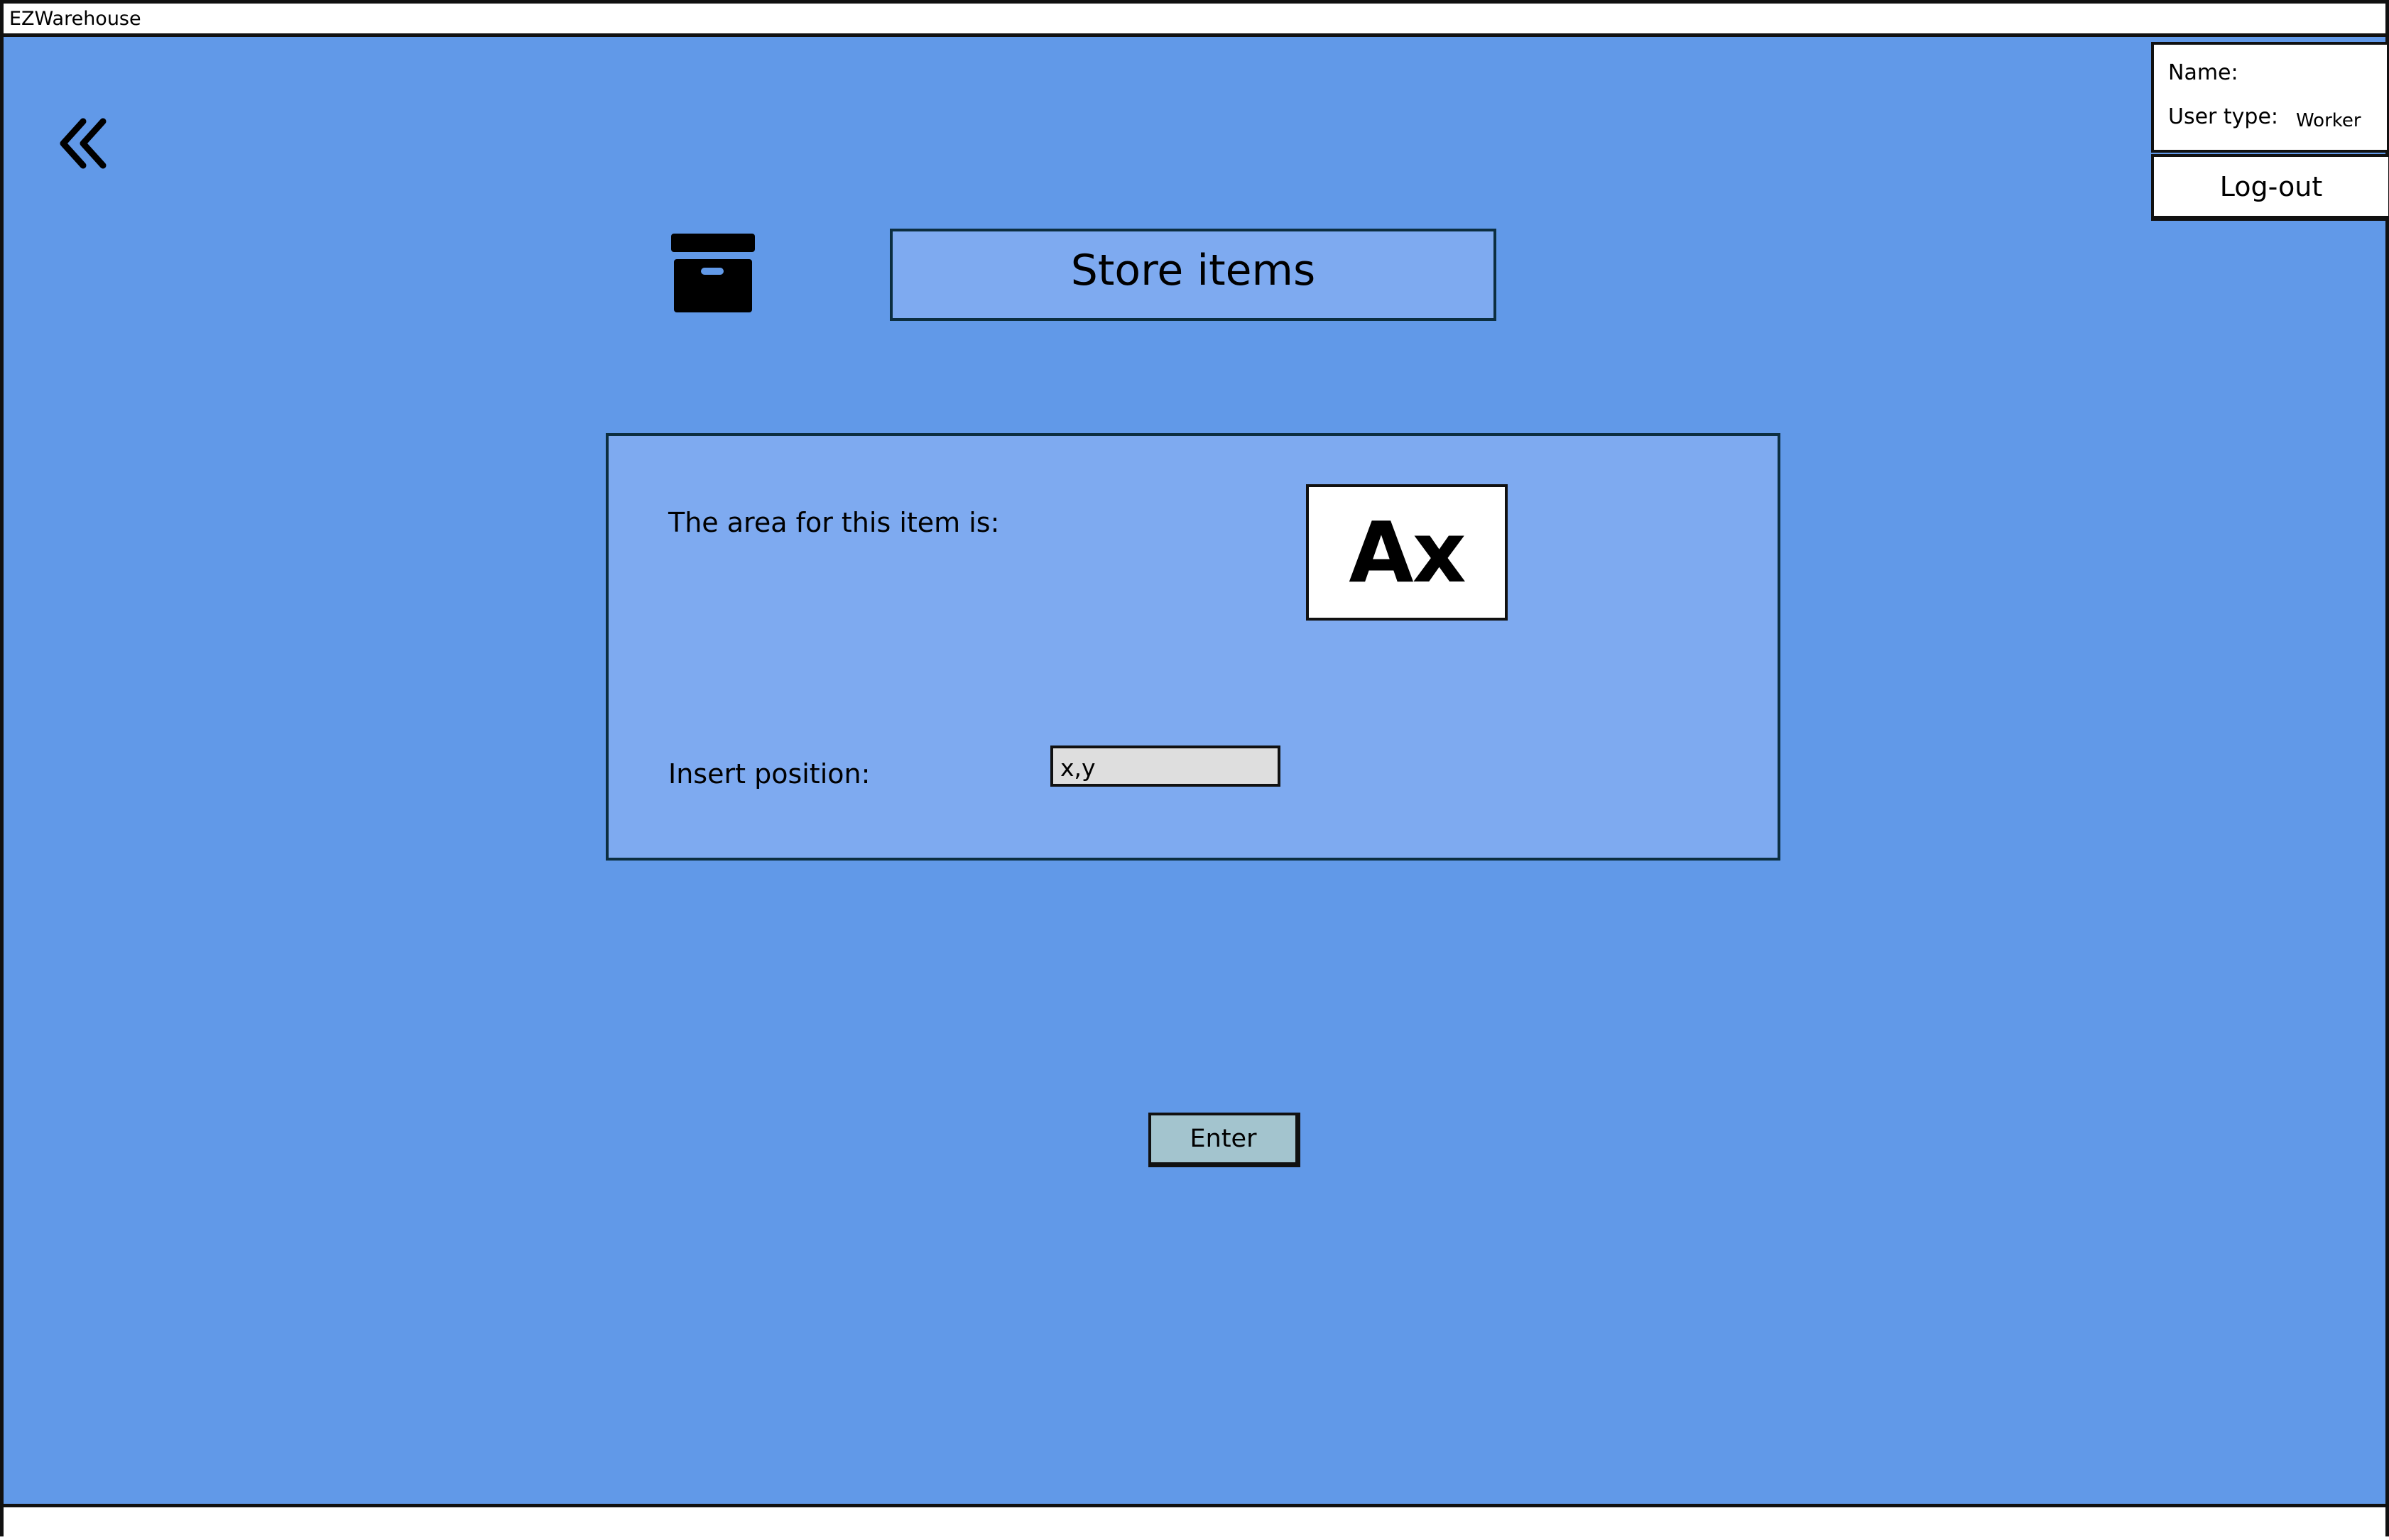  What do you see at coordinates (1194, 20) in the screenshot?
I see `title-bar: EZWarehouse` at bounding box center [1194, 20].